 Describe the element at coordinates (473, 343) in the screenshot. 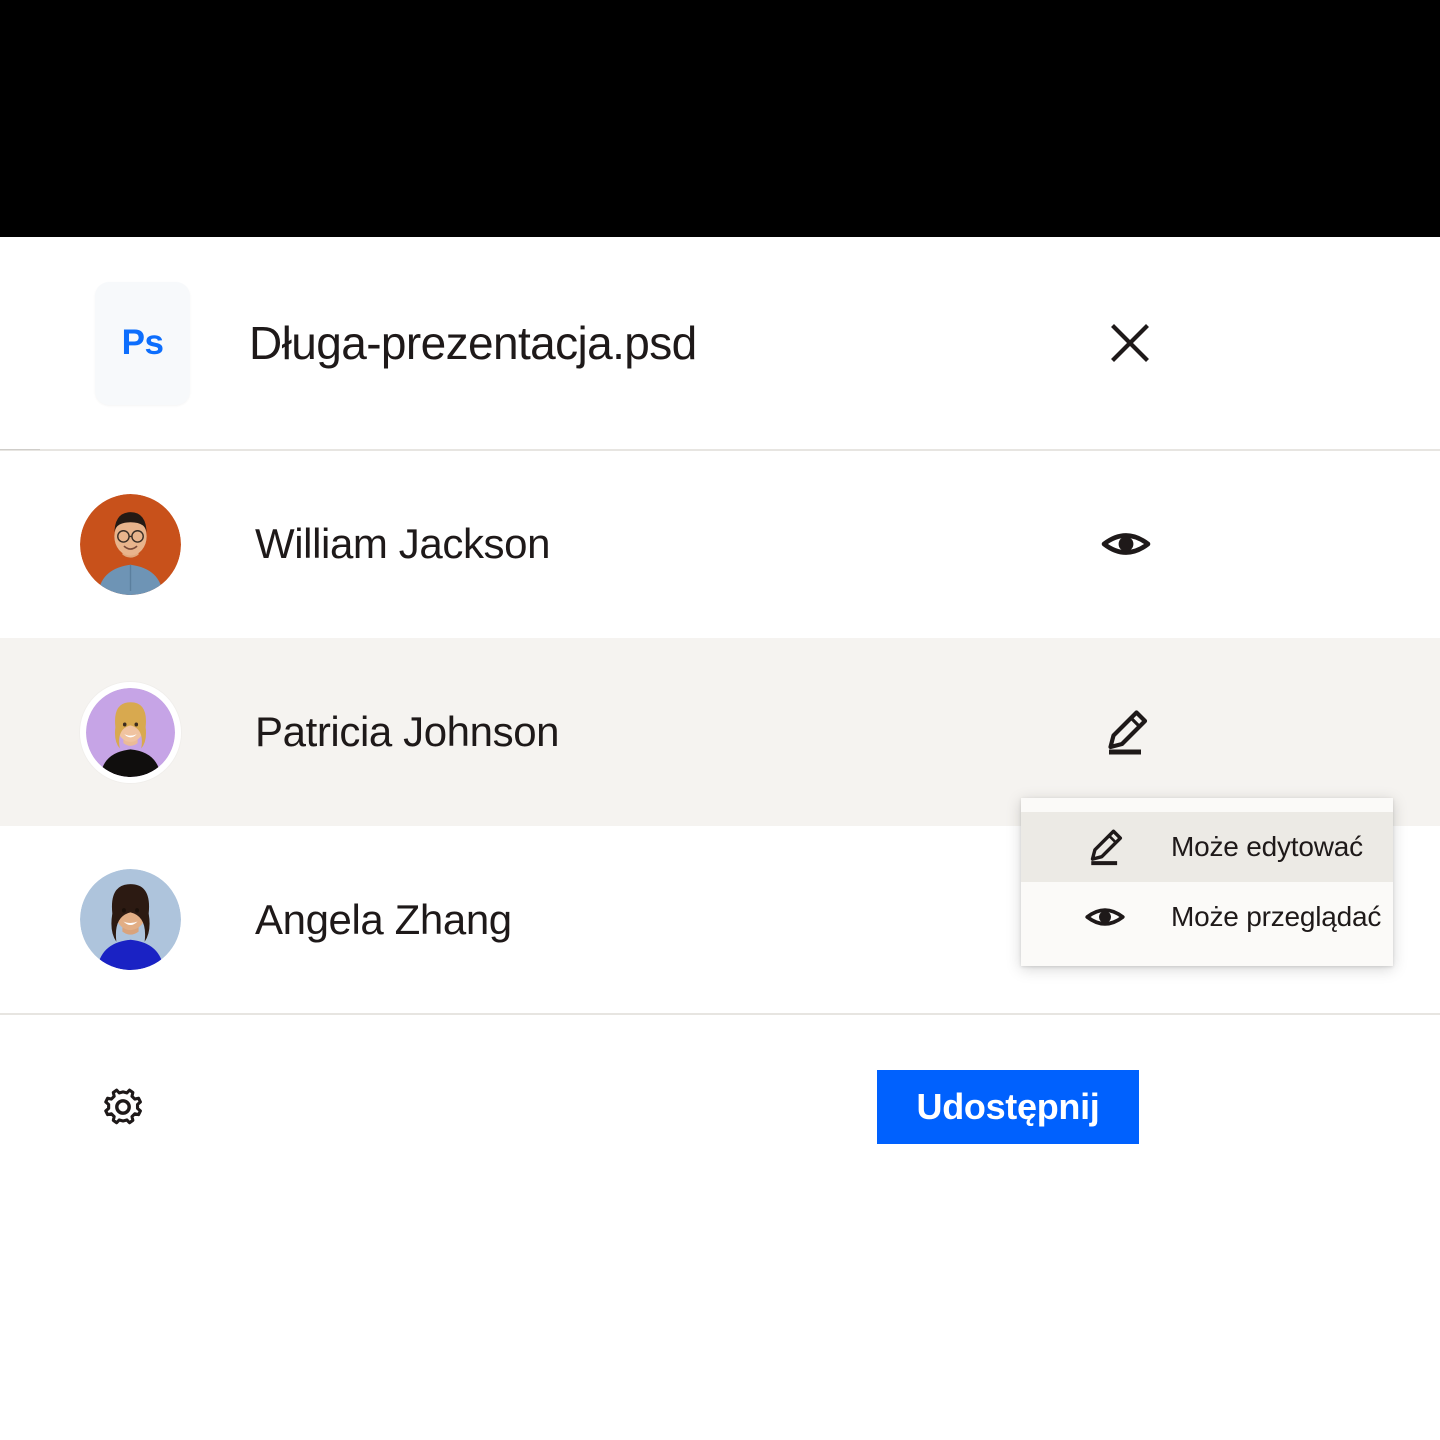

I see `file-name-title: Długa-prezentacja.psd` at that location.